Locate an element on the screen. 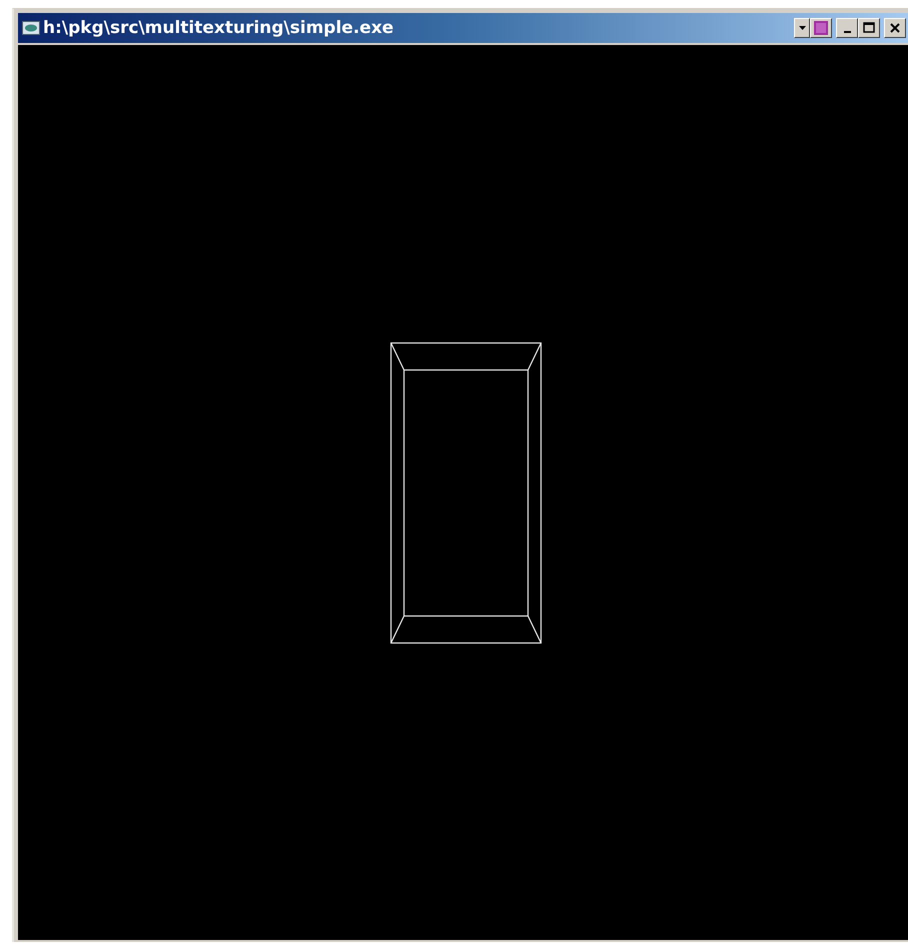 This screenshot has height=947, width=908. maximize-button is located at coordinates (869, 28).